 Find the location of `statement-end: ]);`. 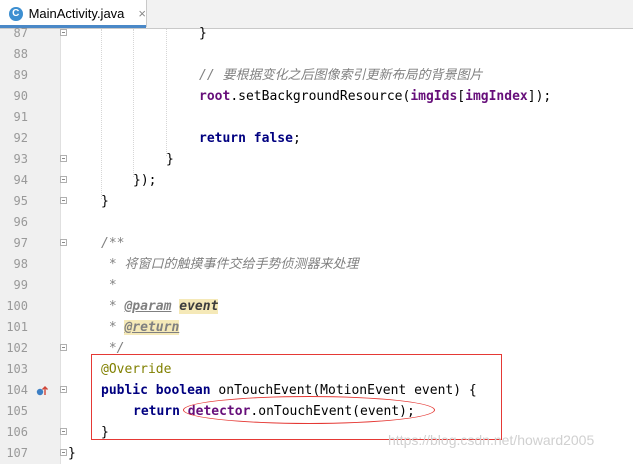

statement-end: ]); is located at coordinates (539, 96).